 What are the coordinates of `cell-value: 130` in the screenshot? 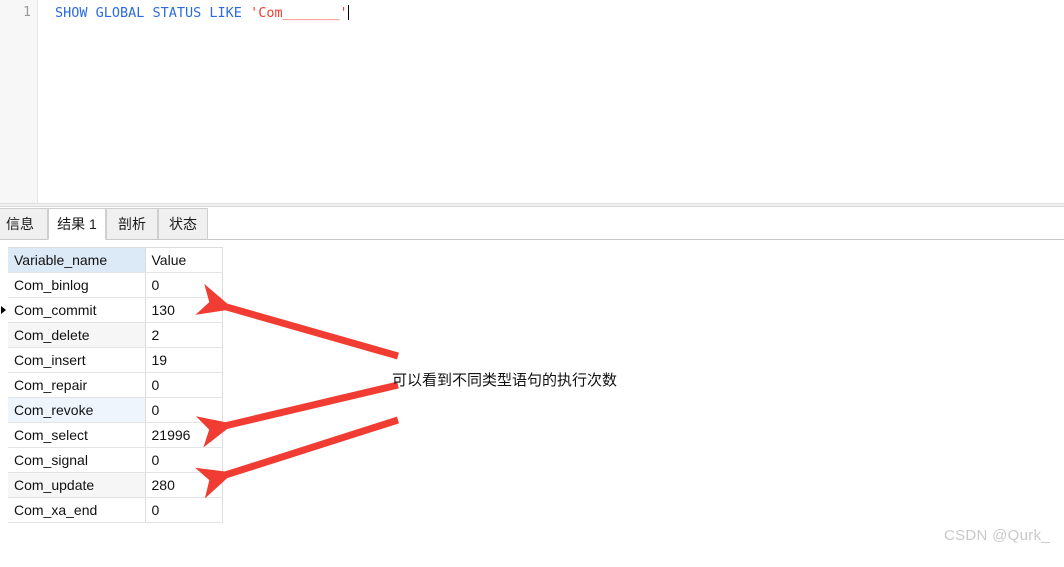 It's located at (184, 310).